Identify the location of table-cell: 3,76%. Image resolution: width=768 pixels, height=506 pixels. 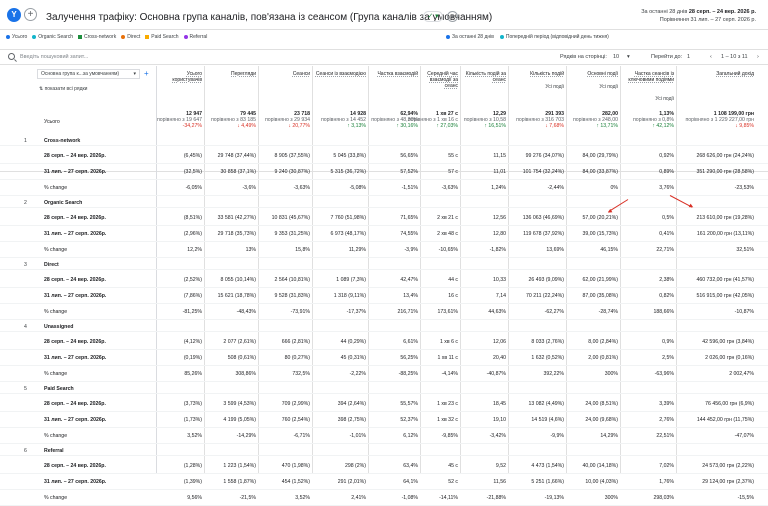
(666, 188).